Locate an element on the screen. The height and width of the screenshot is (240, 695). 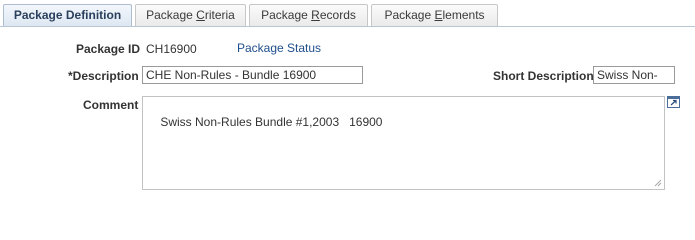
short-description-label: Short Description is located at coordinates (543, 76).